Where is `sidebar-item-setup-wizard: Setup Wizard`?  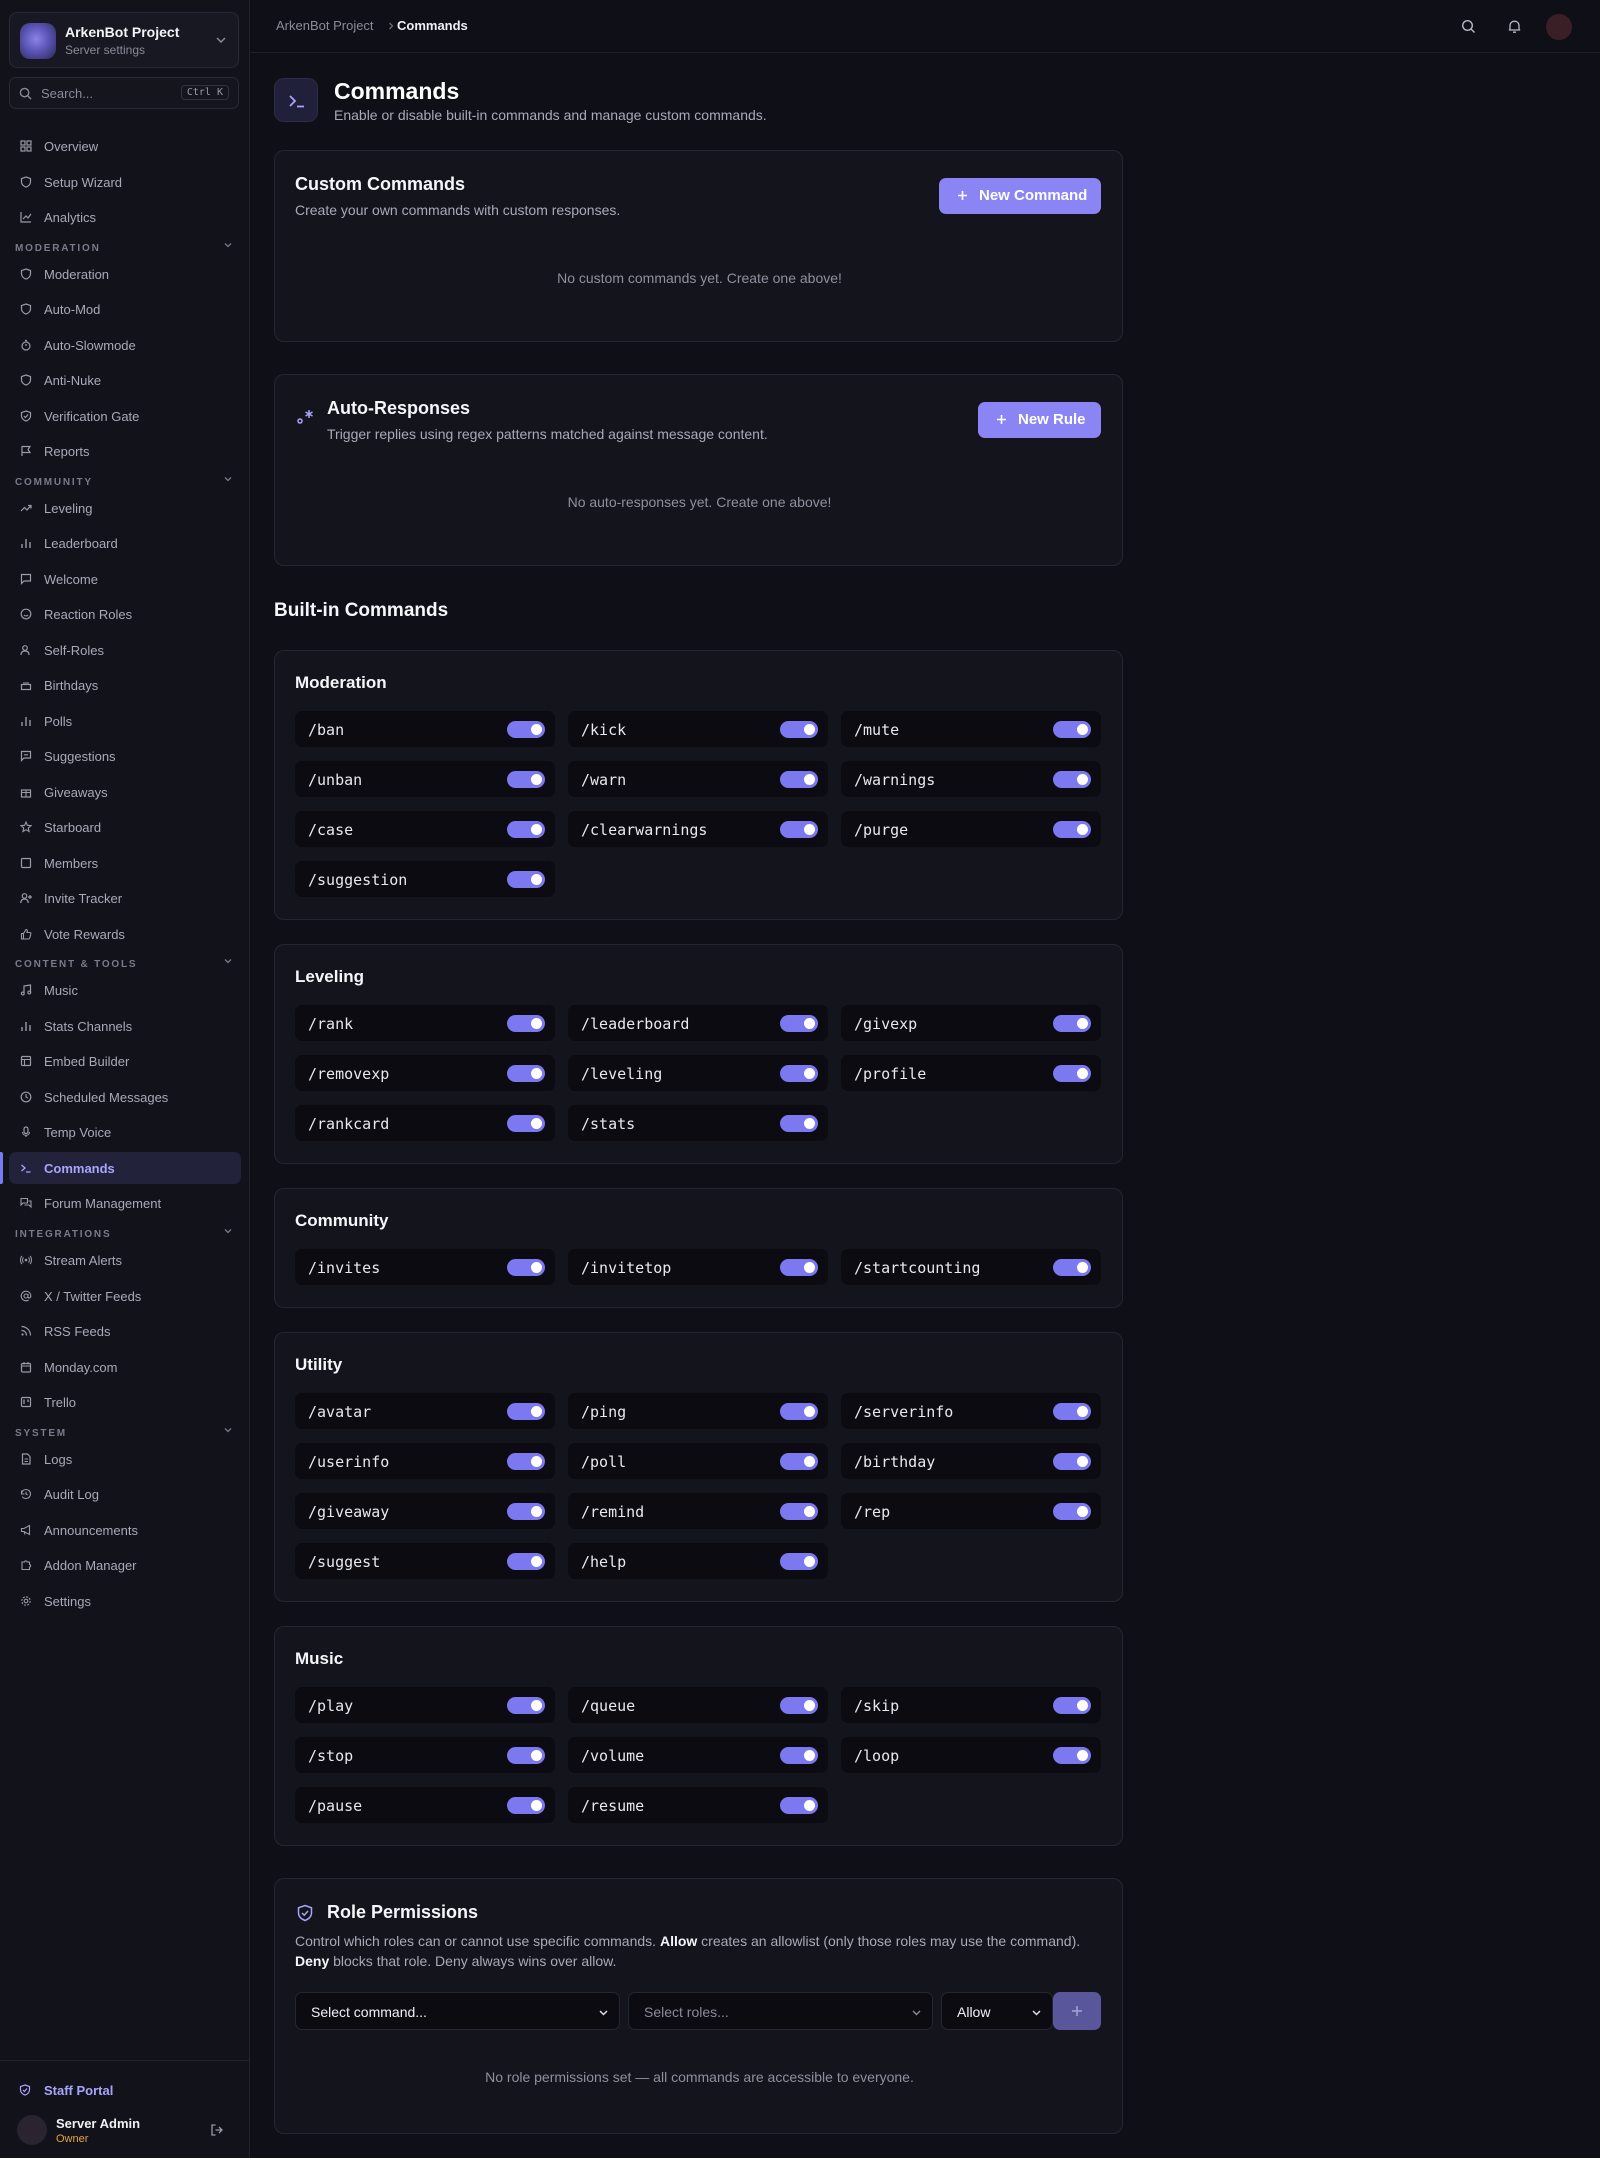
sidebar-item-setup-wizard: Setup Wizard is located at coordinates (125, 182).